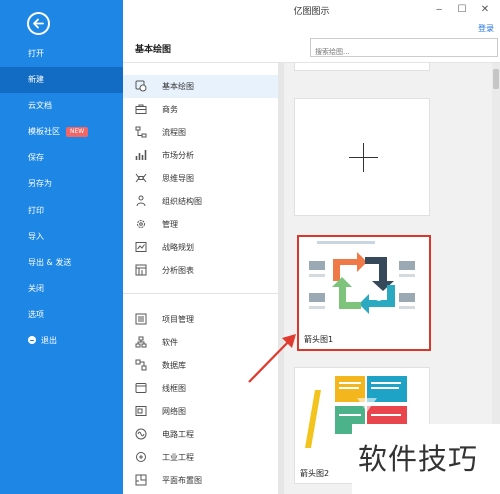 Image resolution: width=500 pixels, height=494 pixels. Describe the element at coordinates (36, 53) in the screenshot. I see `sidebar-item-label: 打开` at that location.